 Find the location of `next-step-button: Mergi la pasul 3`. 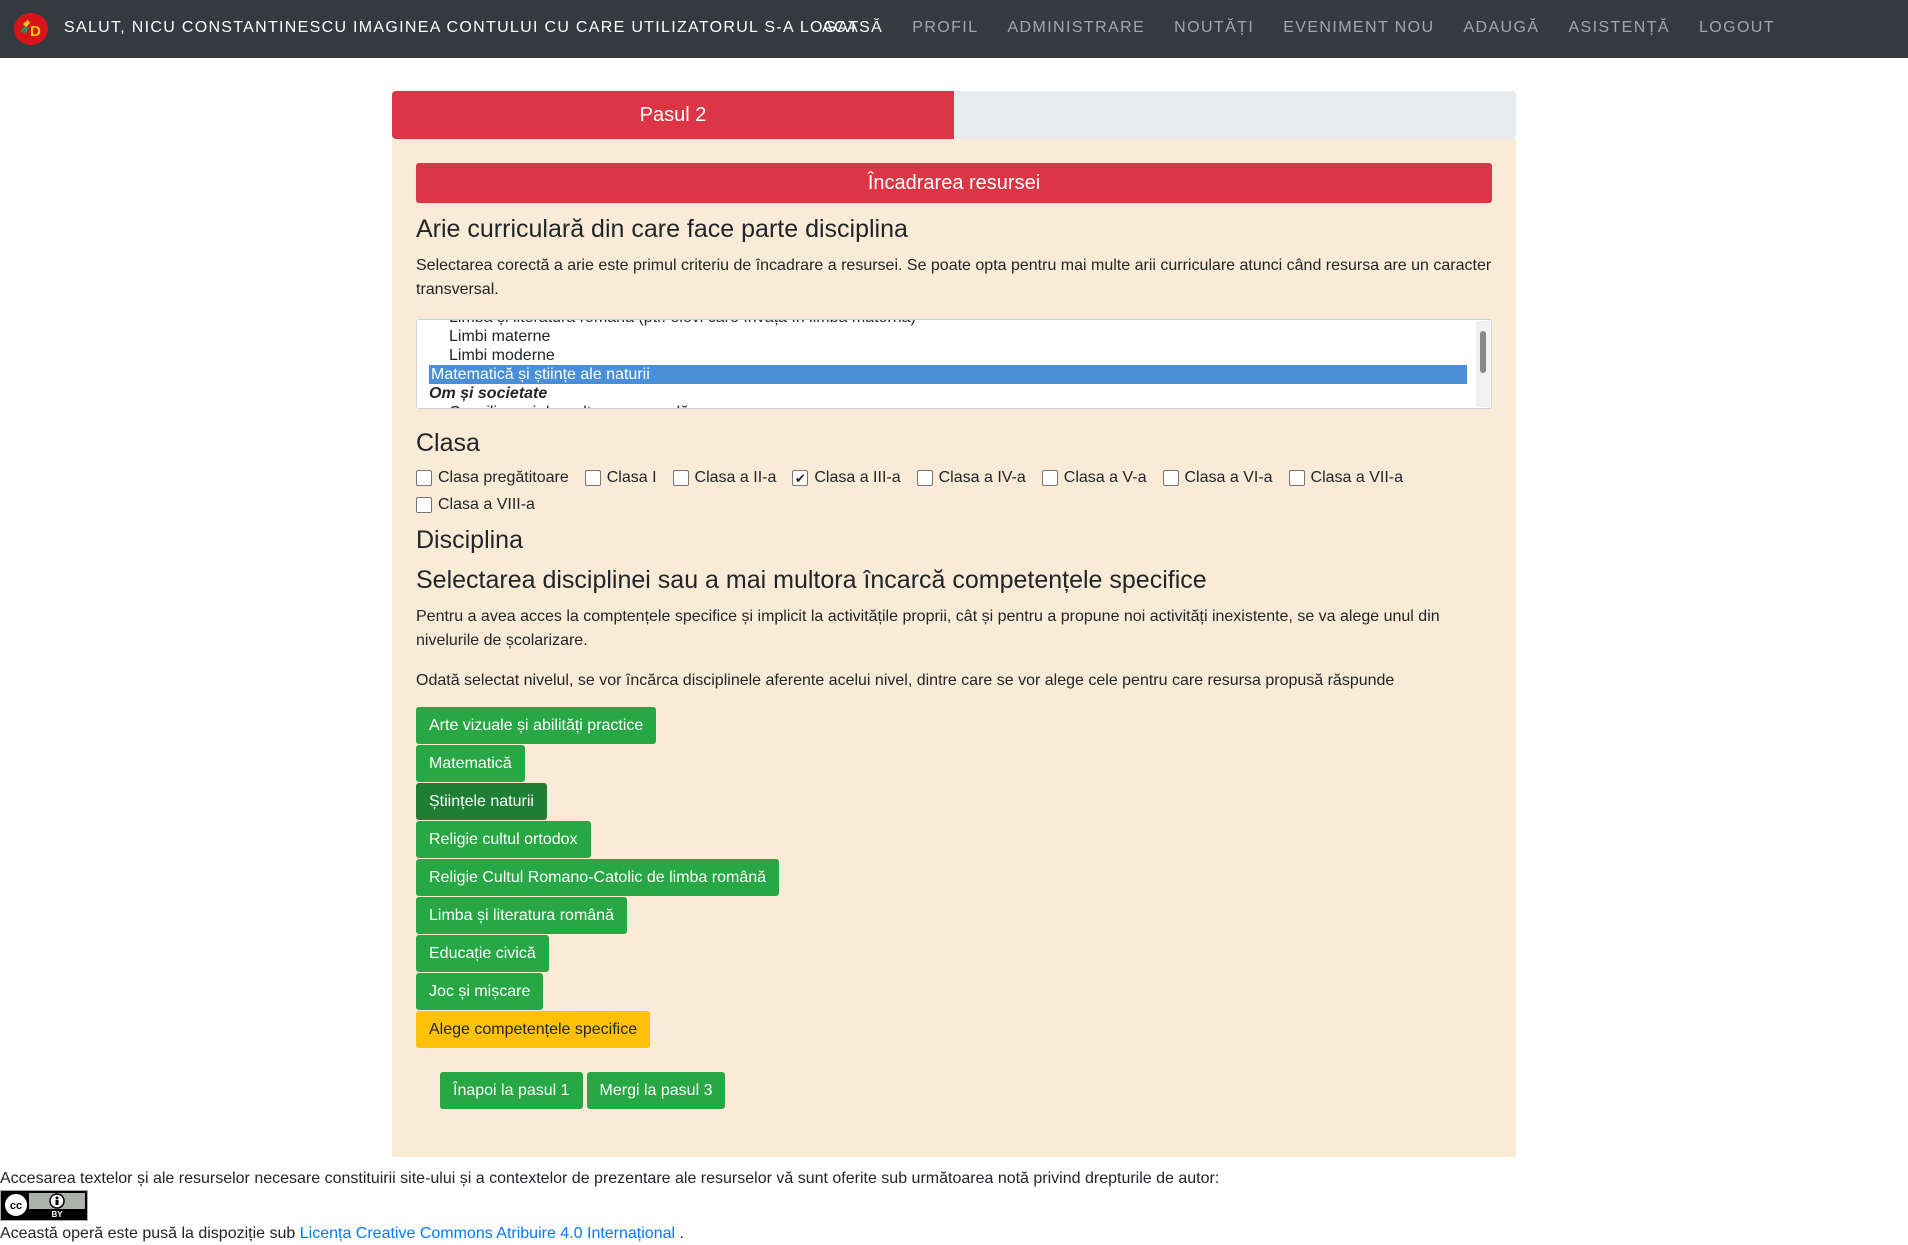

next-step-button: Mergi la pasul 3 is located at coordinates (656, 1090).